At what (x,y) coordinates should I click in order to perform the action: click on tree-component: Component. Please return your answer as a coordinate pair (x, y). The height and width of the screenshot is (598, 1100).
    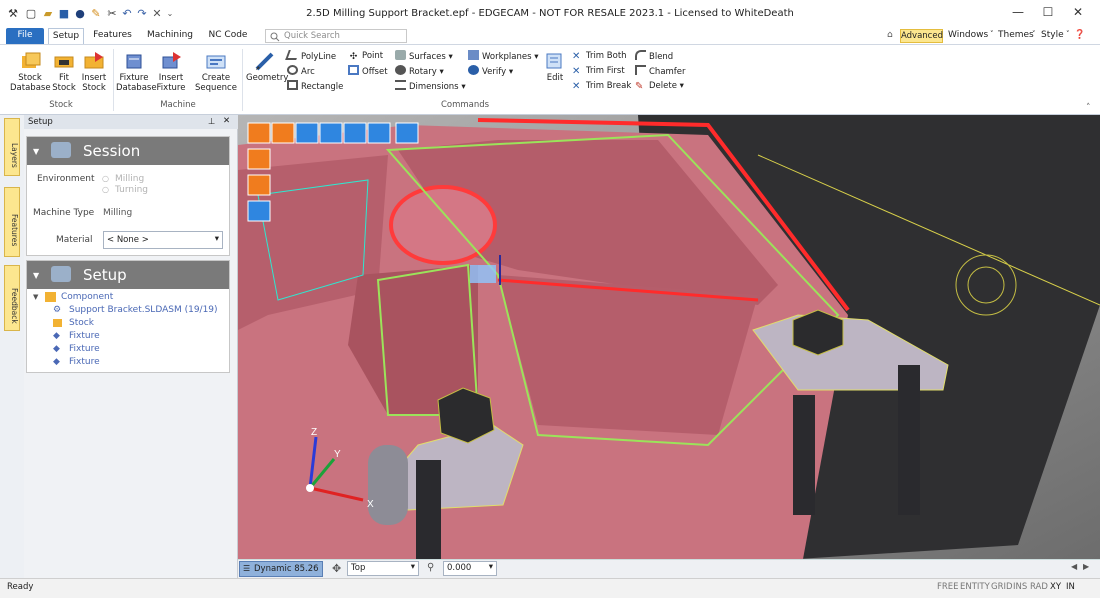
    Looking at the image, I should click on (87, 297).